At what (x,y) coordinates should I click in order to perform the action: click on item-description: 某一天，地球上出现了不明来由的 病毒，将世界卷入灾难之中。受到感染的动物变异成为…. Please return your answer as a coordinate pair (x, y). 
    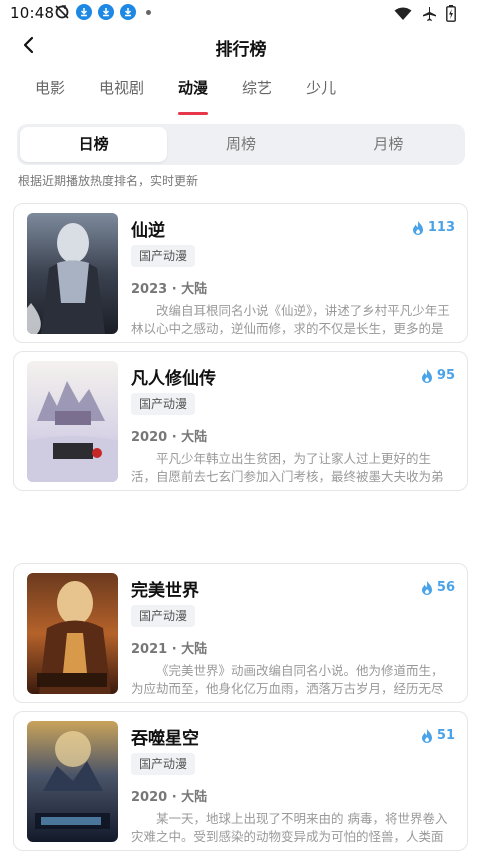
    Looking at the image, I should click on (289, 827).